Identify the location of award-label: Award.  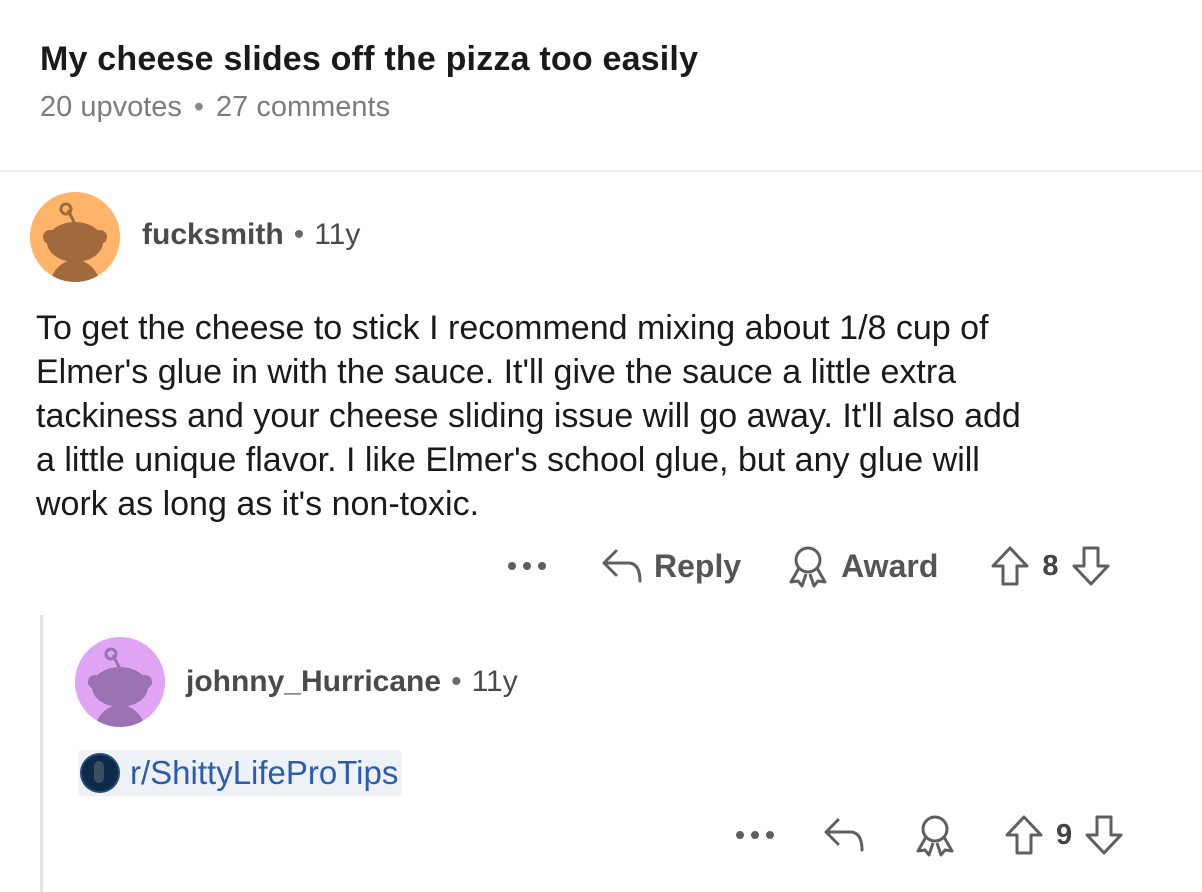
(890, 565).